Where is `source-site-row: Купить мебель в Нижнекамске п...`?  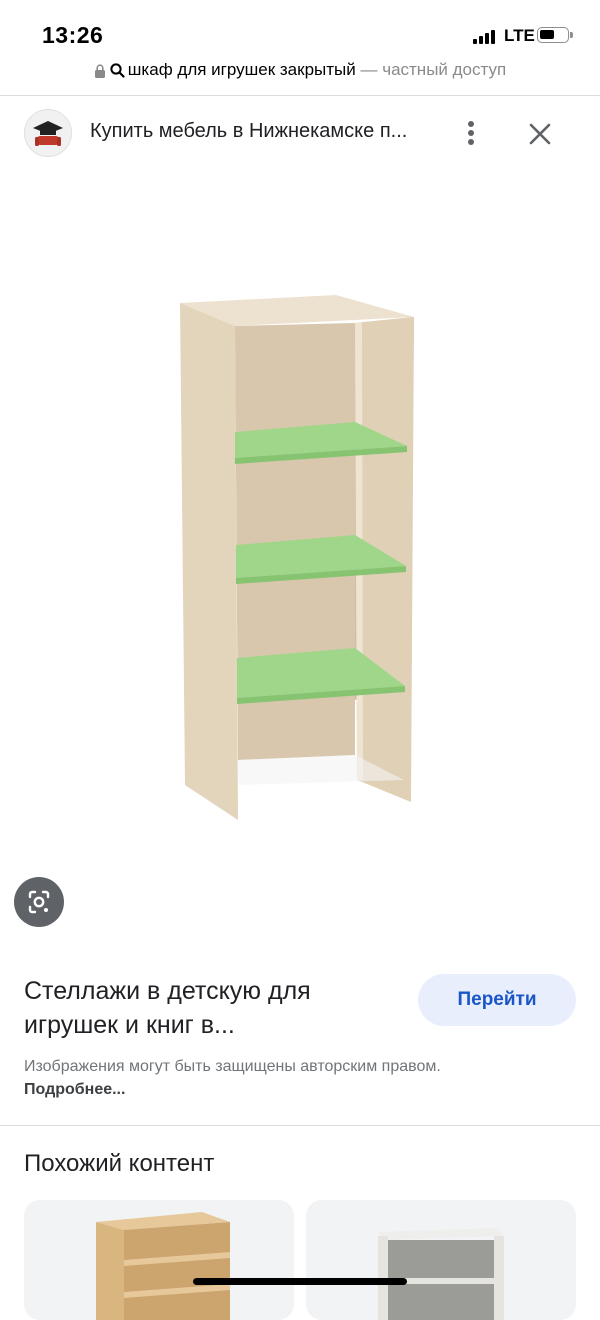 source-site-row: Купить мебель в Нижнекамске п... is located at coordinates (300, 134).